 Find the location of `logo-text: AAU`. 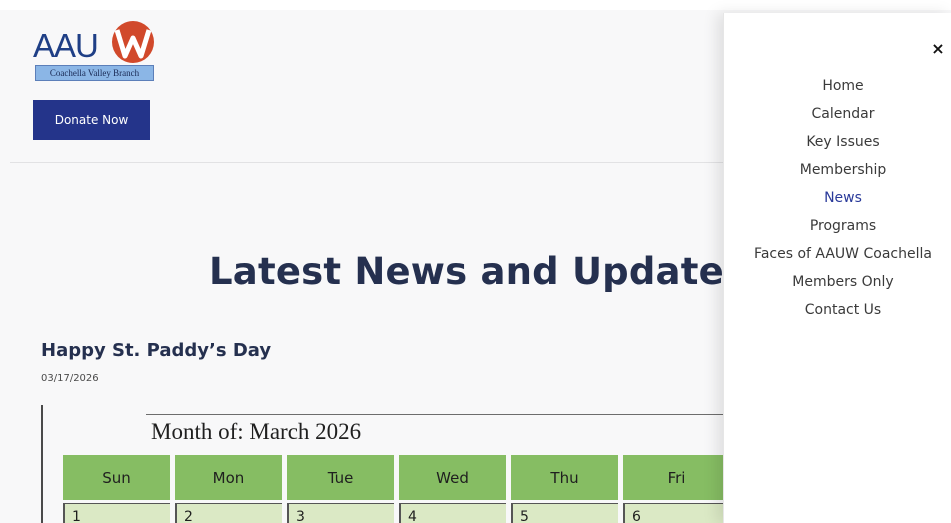

logo-text: AAU is located at coordinates (66, 45).